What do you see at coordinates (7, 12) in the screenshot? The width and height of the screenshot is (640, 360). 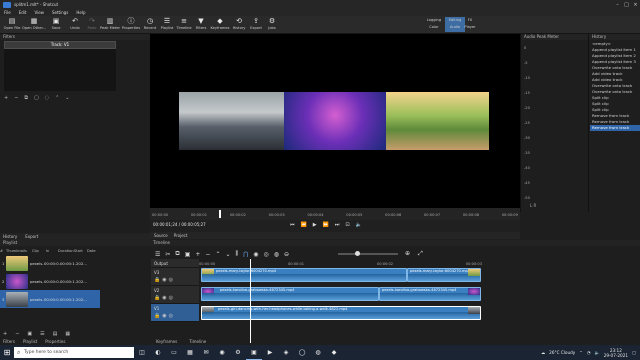 I see `menu-file: File` at bounding box center [7, 12].